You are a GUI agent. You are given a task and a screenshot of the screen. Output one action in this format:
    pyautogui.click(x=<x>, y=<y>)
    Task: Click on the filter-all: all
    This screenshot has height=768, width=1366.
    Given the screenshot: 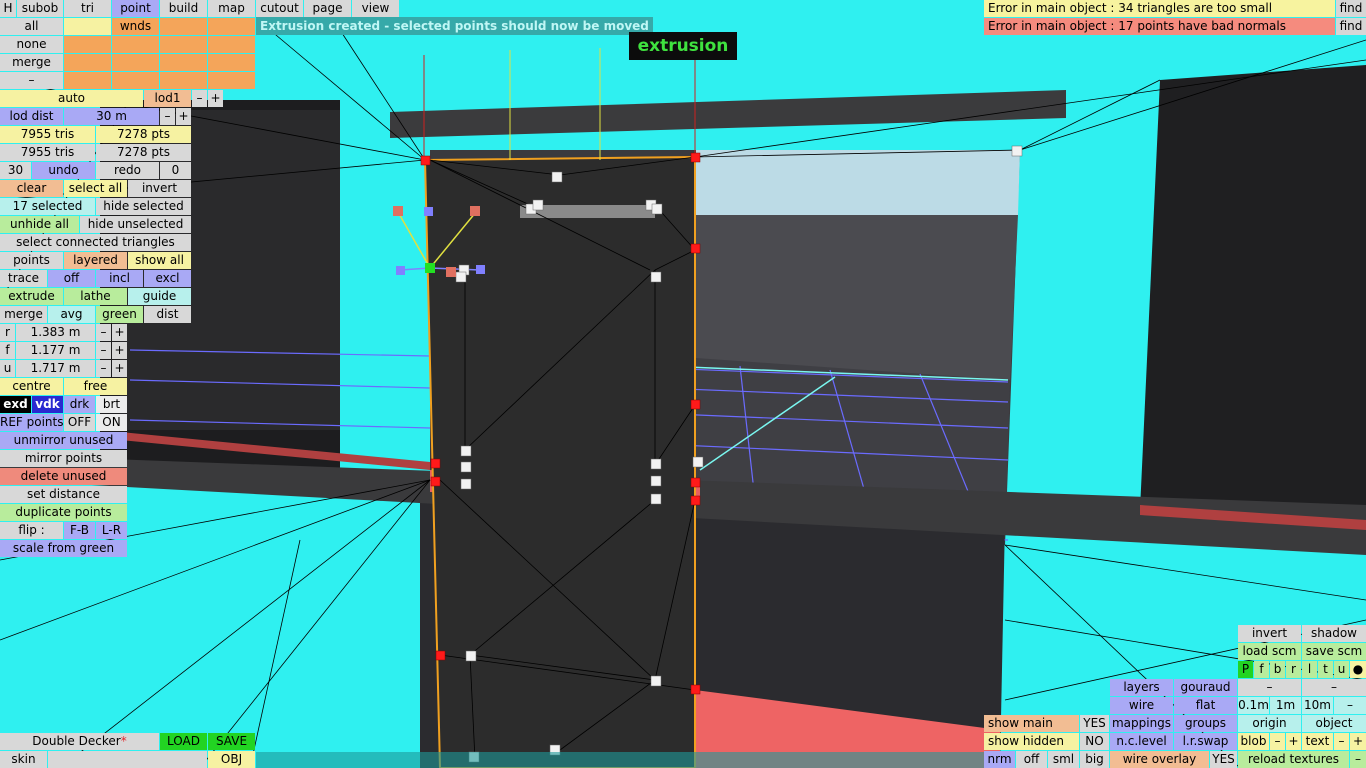 What is the action you would take?
    pyautogui.click(x=31, y=26)
    